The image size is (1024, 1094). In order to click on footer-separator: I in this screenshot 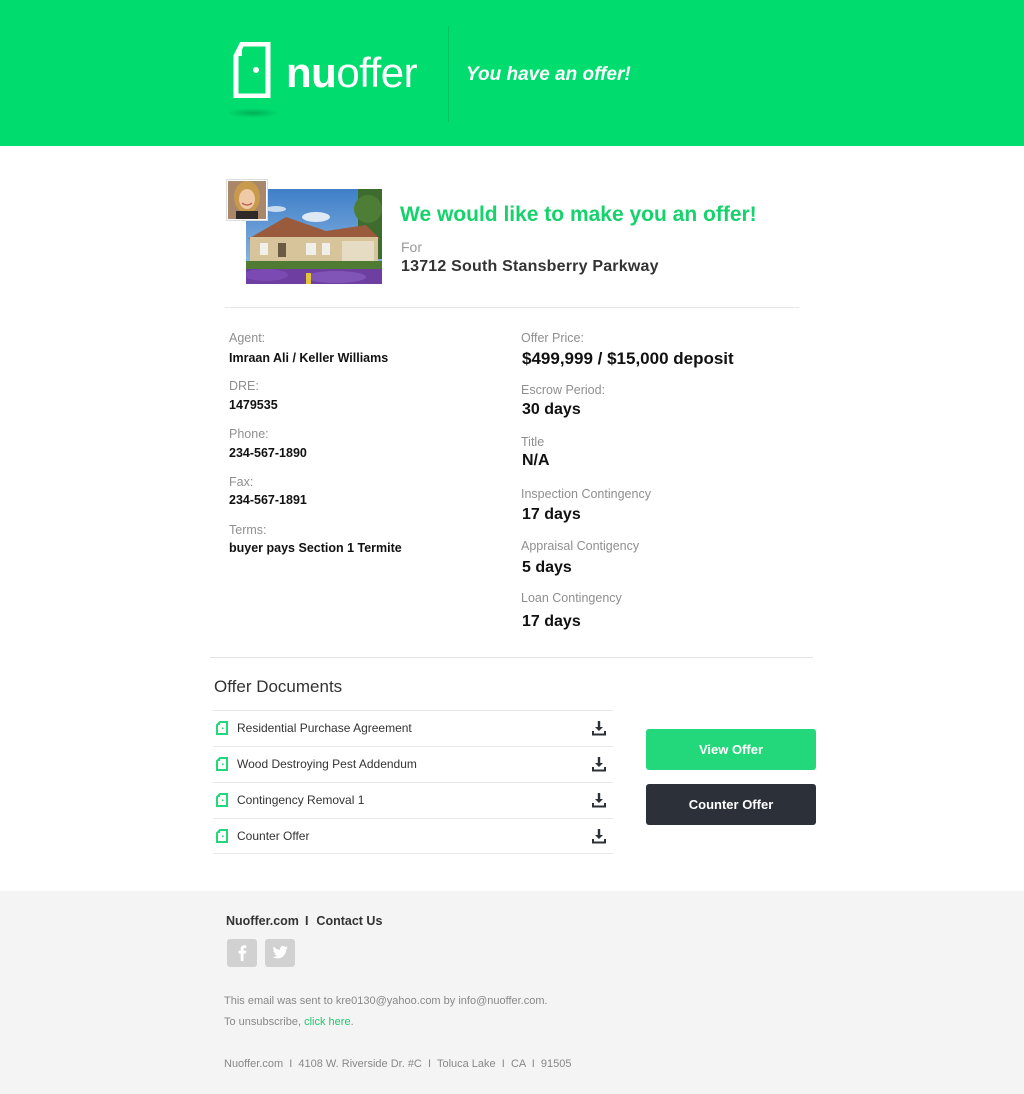, I will do `click(306, 921)`.